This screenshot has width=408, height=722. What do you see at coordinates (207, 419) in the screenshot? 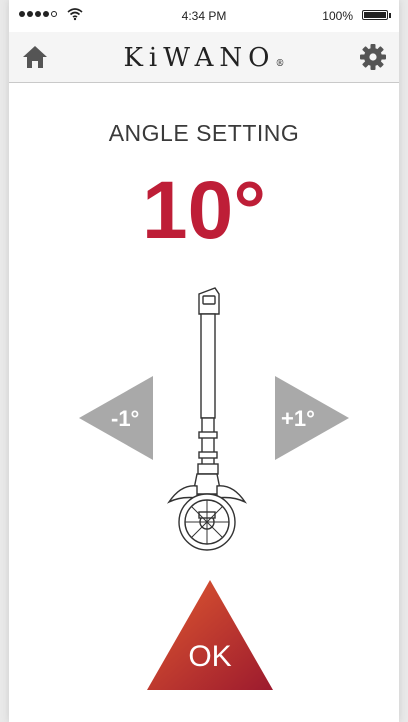
I see `scooter-illustration` at bounding box center [207, 419].